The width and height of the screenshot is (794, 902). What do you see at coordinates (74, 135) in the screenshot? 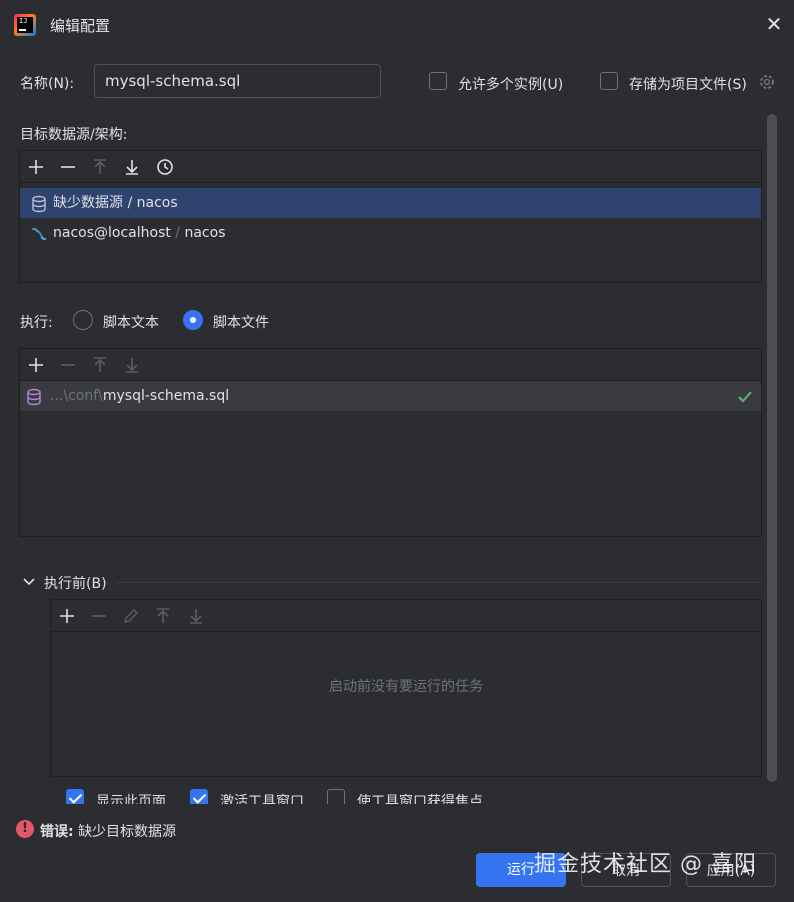
I see `target-datasource-label: 目标数据源/架构:` at bounding box center [74, 135].